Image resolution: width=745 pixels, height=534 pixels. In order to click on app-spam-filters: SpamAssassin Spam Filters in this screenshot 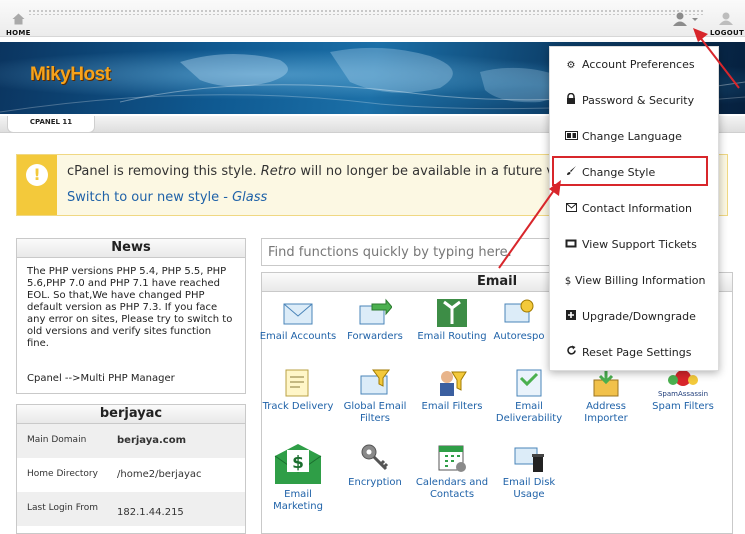, I will do `click(683, 390)`.